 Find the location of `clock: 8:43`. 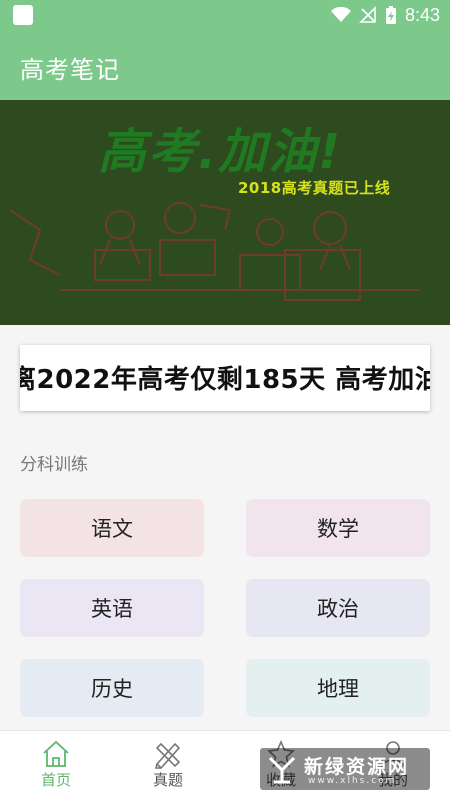

clock: 8:43 is located at coordinates (422, 14).